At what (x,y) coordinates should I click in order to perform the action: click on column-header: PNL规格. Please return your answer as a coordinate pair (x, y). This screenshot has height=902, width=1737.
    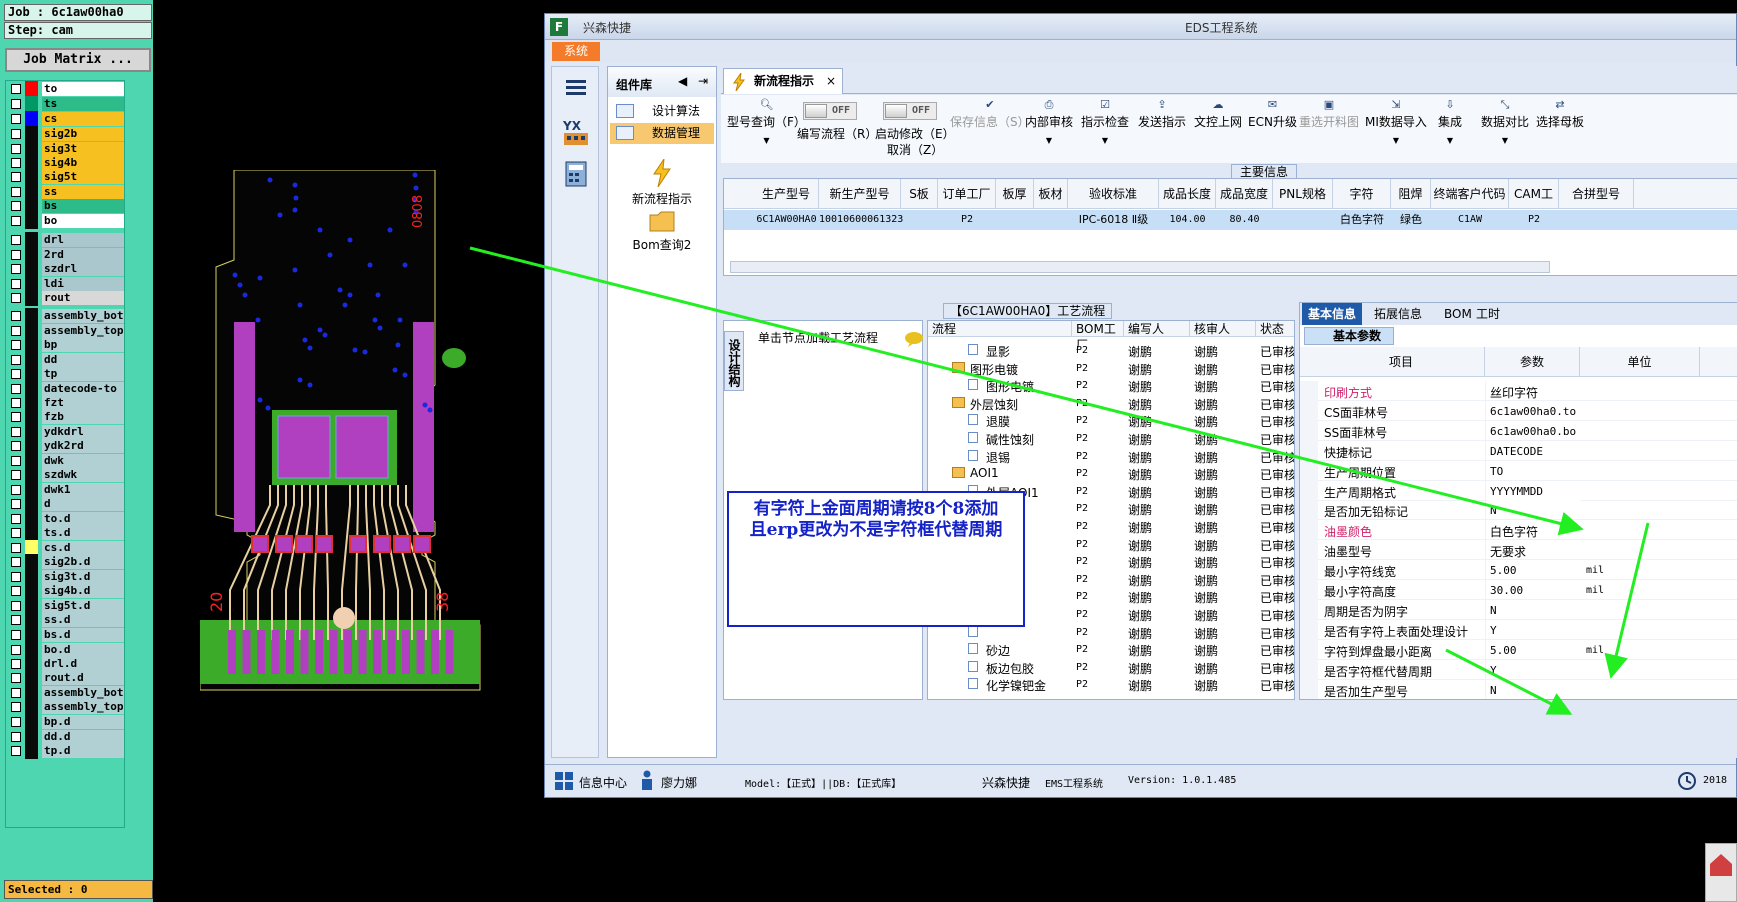
    Looking at the image, I should click on (1303, 194).